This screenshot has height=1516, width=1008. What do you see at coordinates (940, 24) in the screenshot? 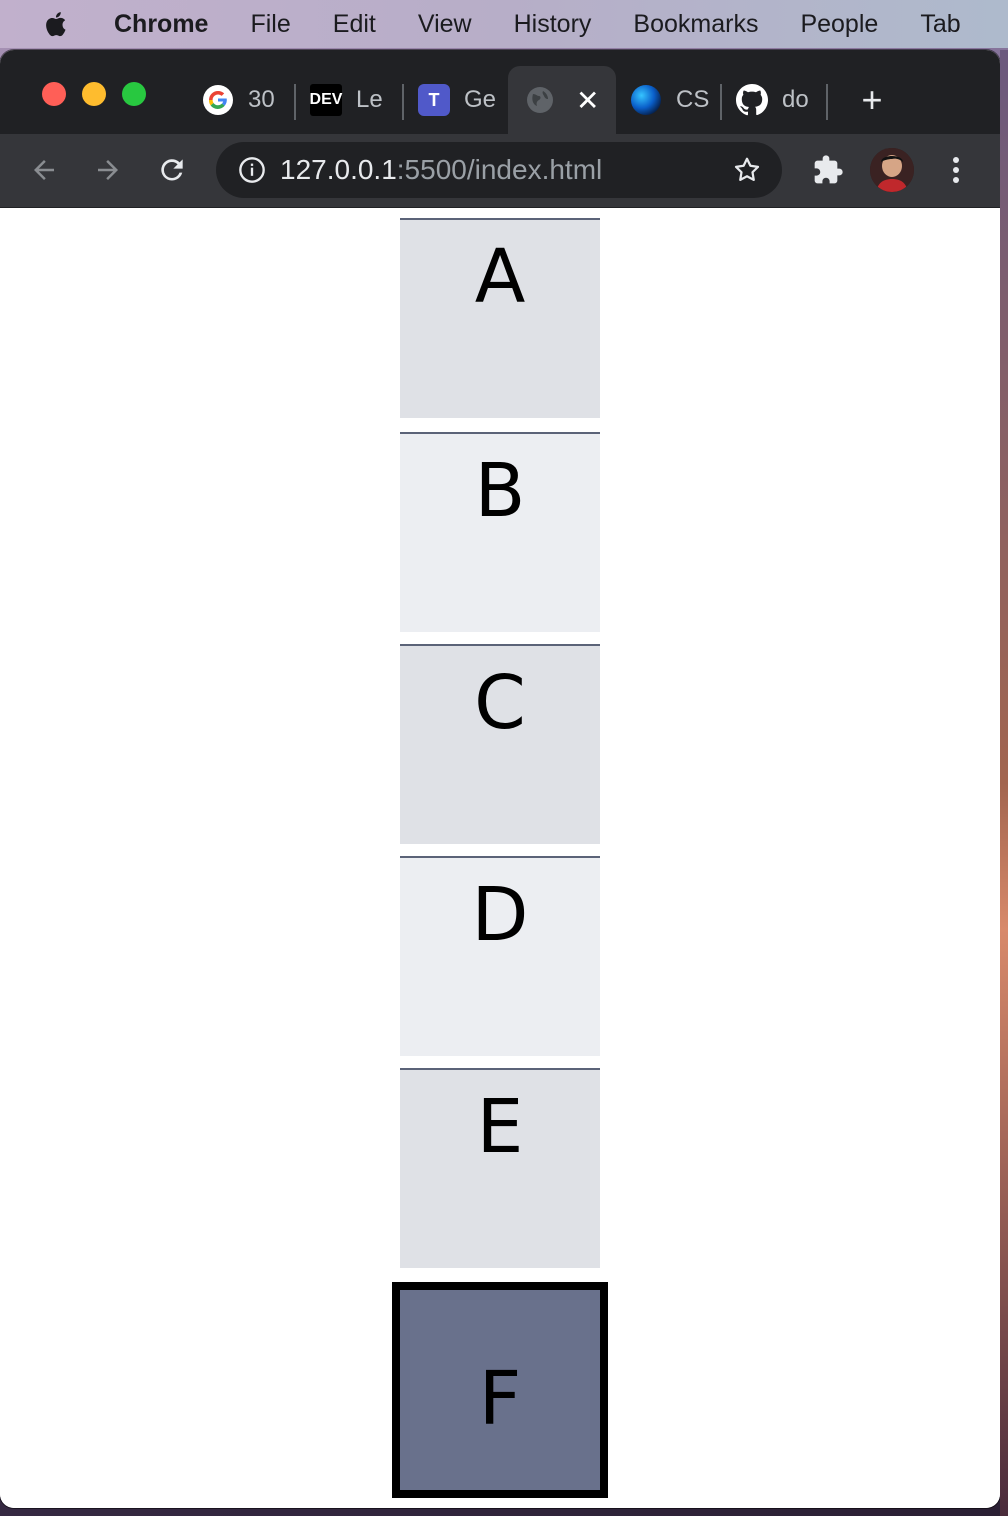
I see `menu-tab: Tab` at bounding box center [940, 24].